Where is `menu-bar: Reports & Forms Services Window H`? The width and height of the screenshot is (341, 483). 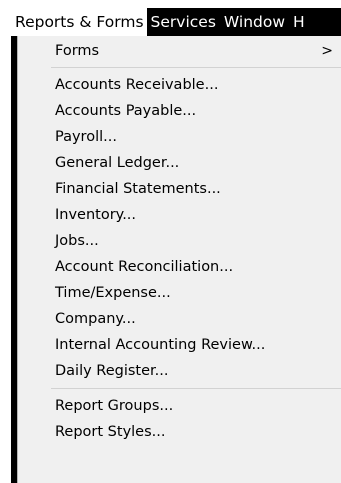 menu-bar: Reports & Forms Services Window H is located at coordinates (176, 22).